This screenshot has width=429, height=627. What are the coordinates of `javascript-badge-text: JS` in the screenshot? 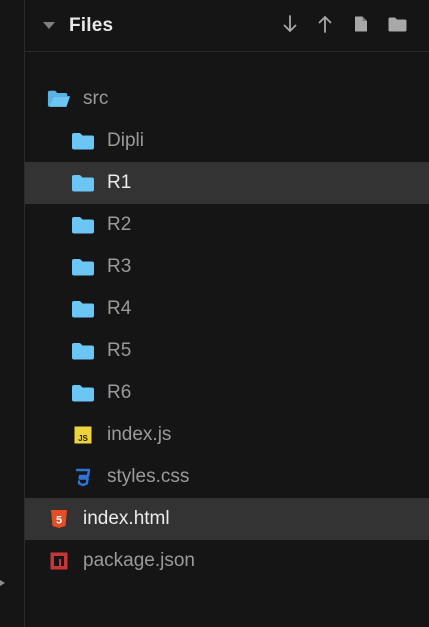 It's located at (83, 438).